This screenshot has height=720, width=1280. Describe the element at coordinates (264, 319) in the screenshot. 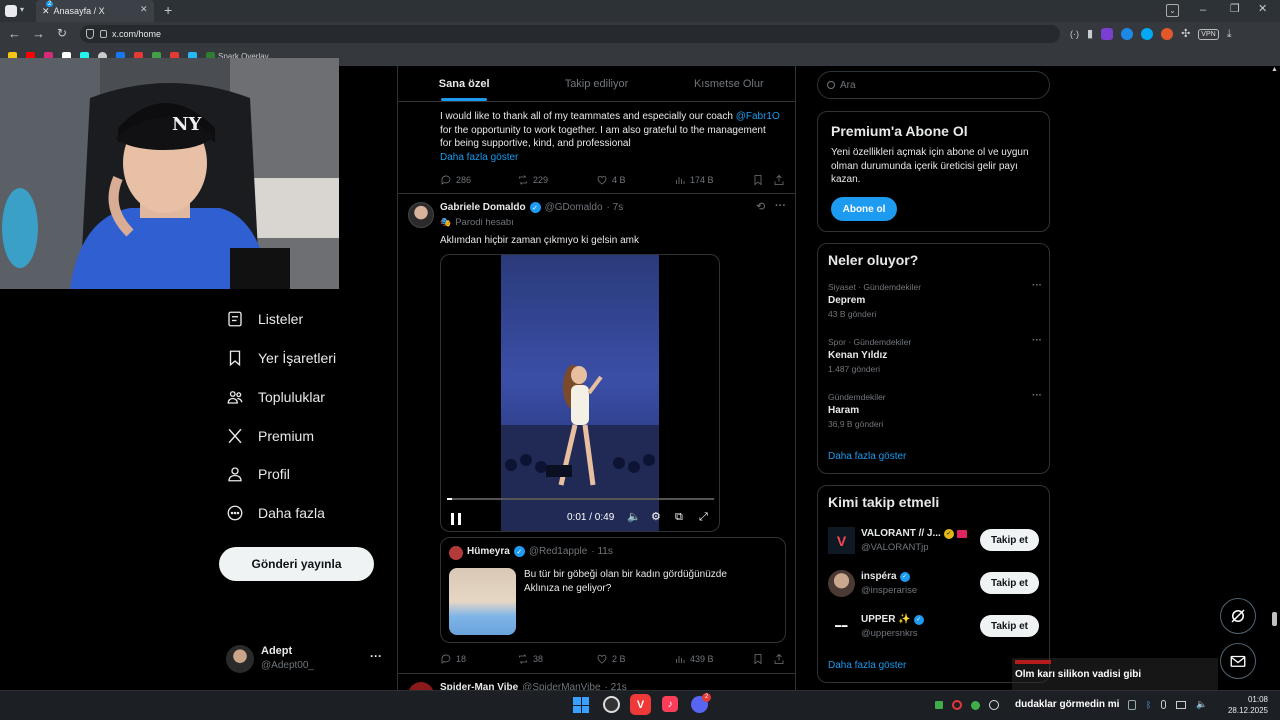

I see `nav-lists: Listeler` at that location.